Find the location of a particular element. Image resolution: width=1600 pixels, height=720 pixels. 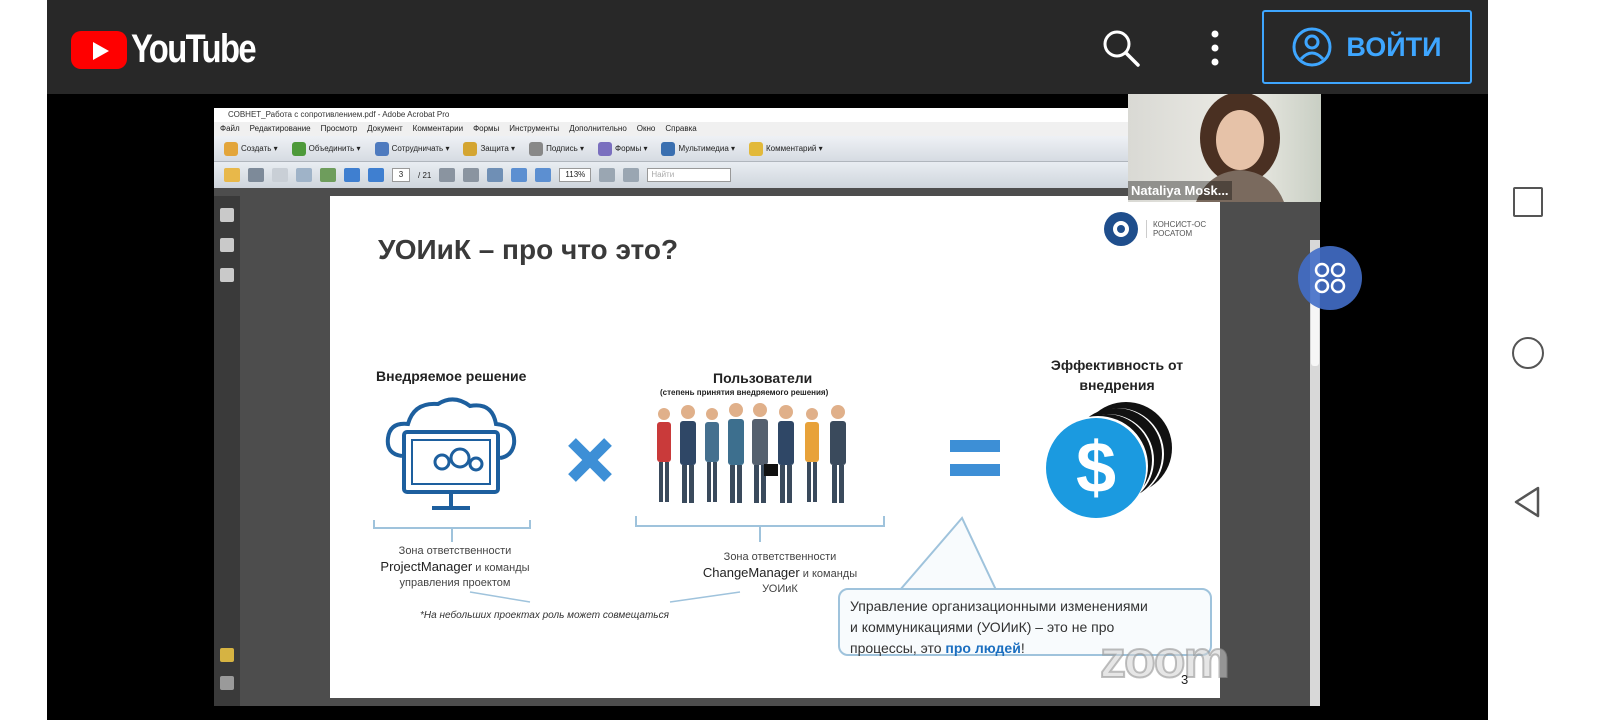

create-icon is located at coordinates (231, 148).